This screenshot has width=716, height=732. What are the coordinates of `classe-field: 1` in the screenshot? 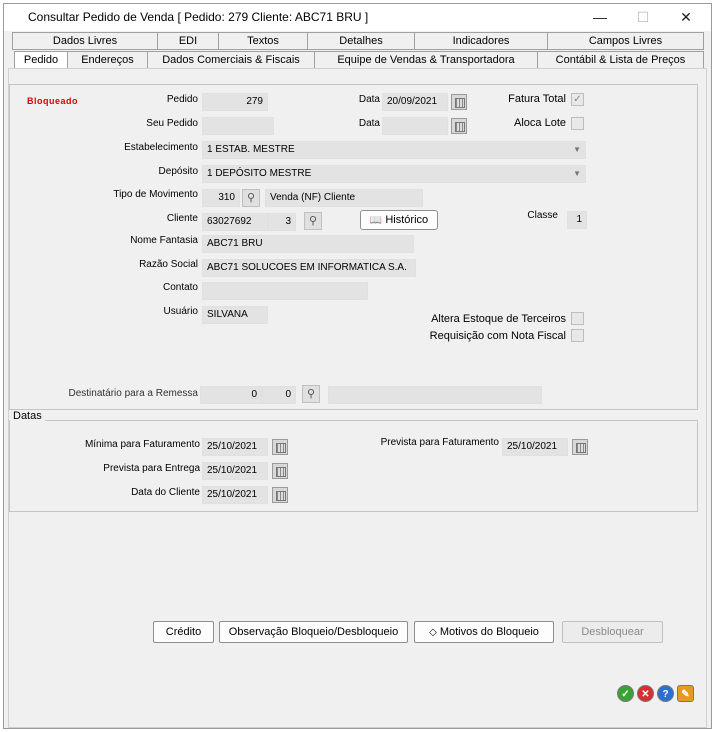 It's located at (577, 220).